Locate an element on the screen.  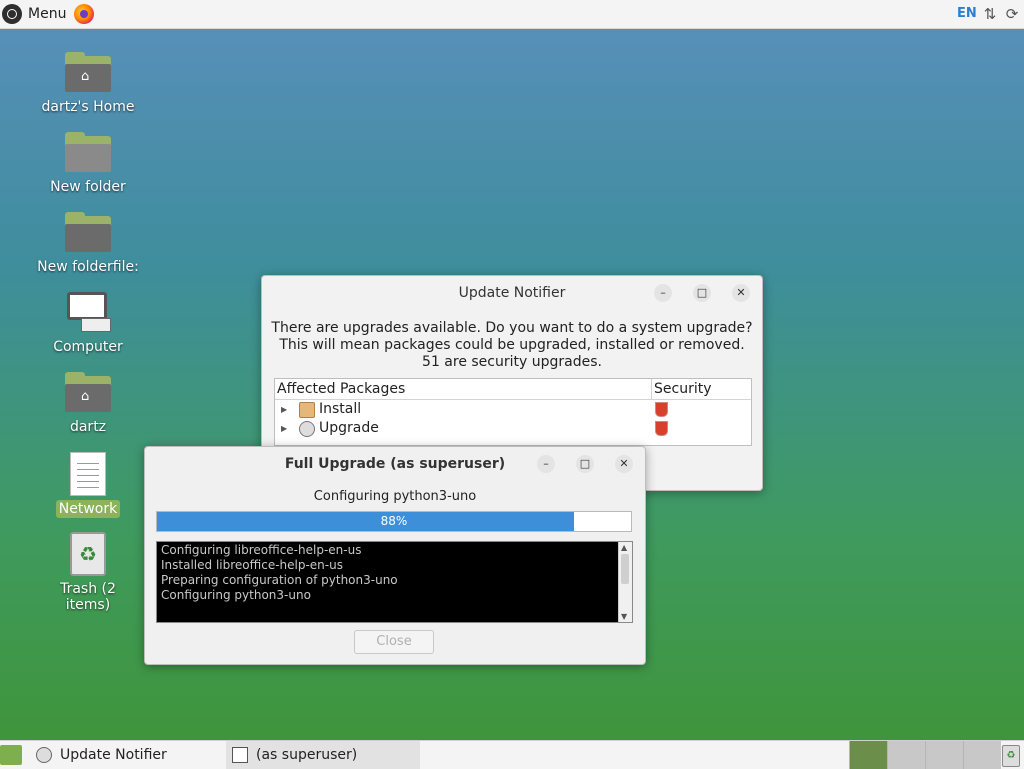
desktop-icon-new-folderfile: New folderfile: is located at coordinates (88, 244).